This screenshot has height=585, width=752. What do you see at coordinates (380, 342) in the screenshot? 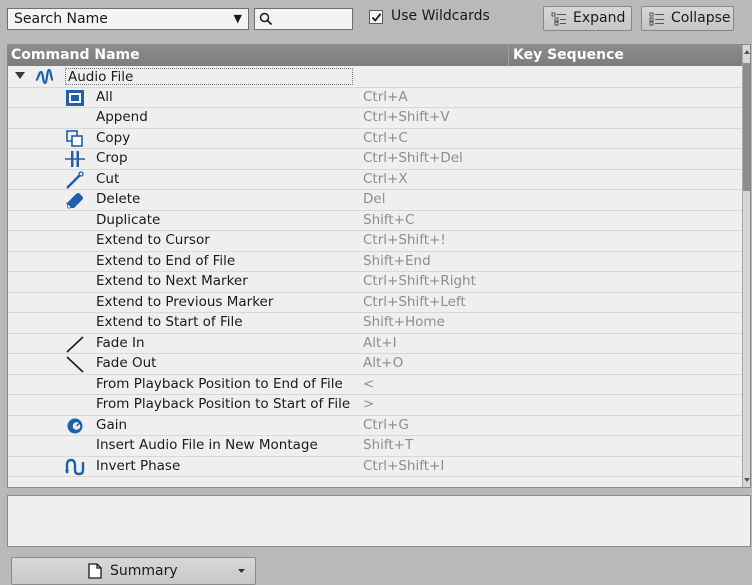
I see `key-sequence: Alt+I` at bounding box center [380, 342].